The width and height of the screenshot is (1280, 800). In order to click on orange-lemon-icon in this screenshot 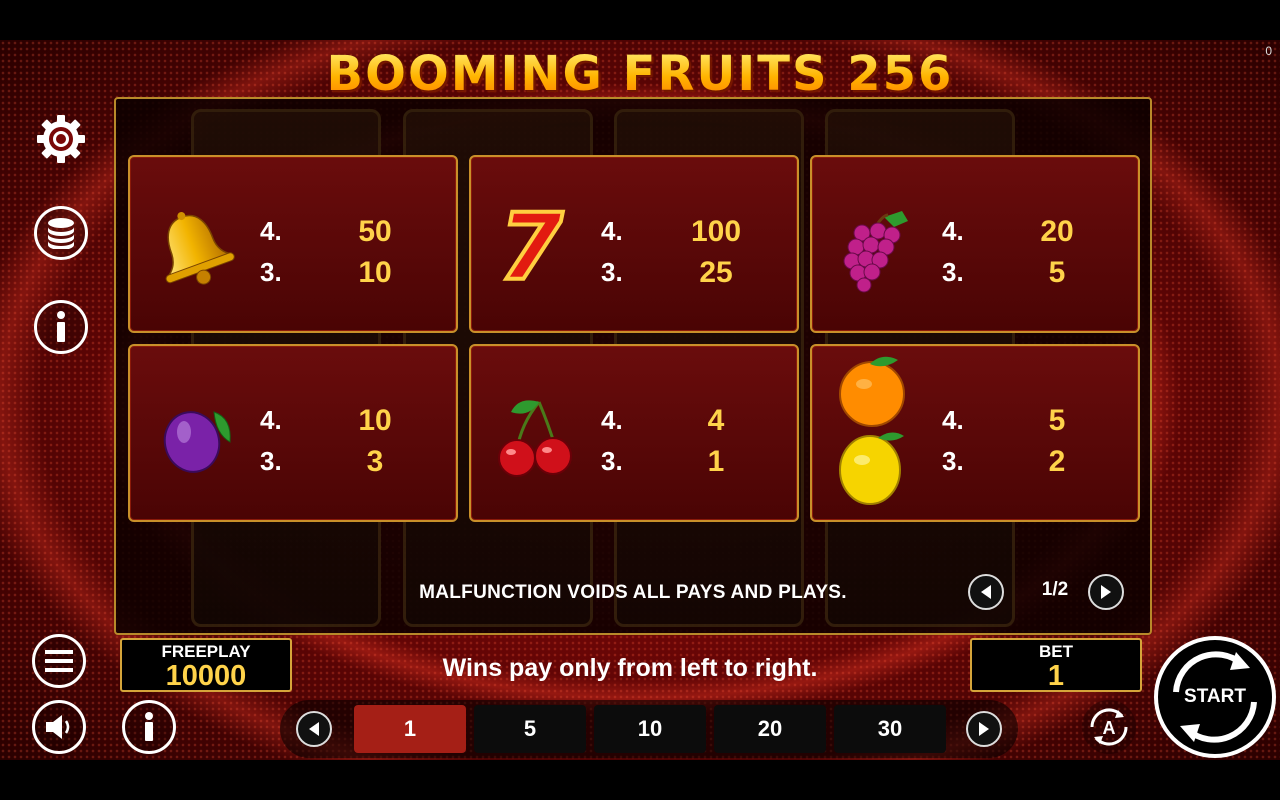, I will do `click(874, 432)`.